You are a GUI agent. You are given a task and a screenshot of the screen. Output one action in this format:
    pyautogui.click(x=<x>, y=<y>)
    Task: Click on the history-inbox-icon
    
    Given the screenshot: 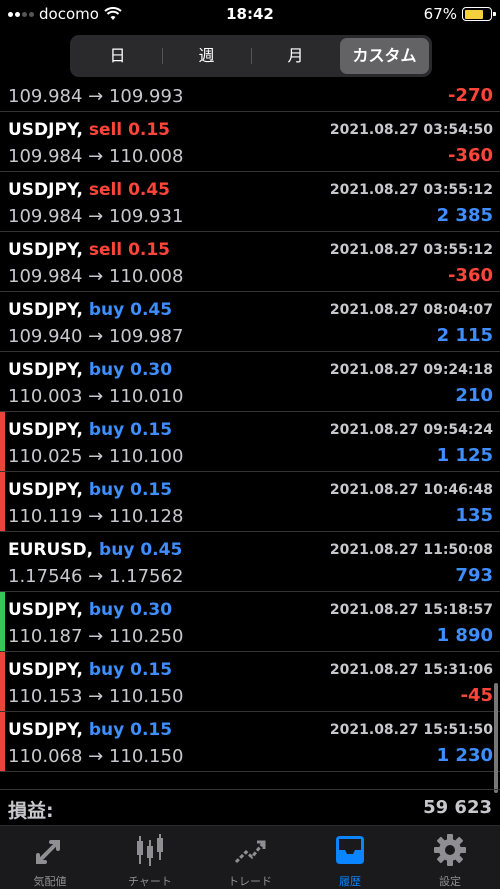 What is the action you would take?
    pyautogui.click(x=350, y=850)
    